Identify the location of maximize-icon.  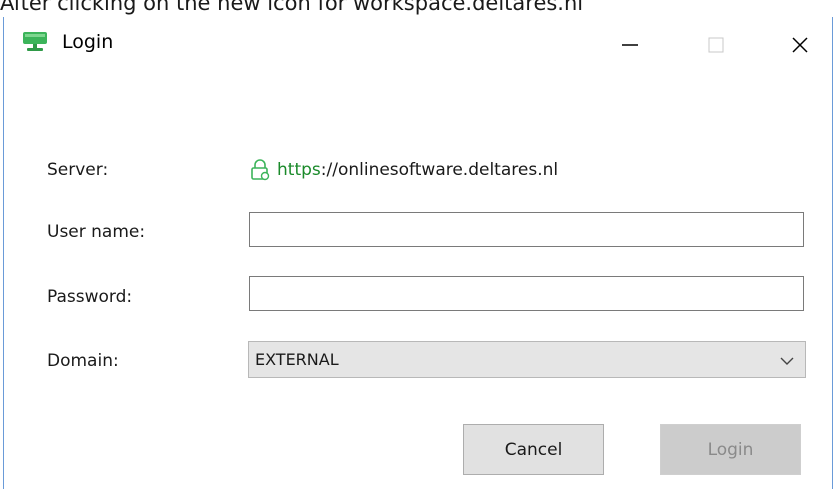
(716, 45).